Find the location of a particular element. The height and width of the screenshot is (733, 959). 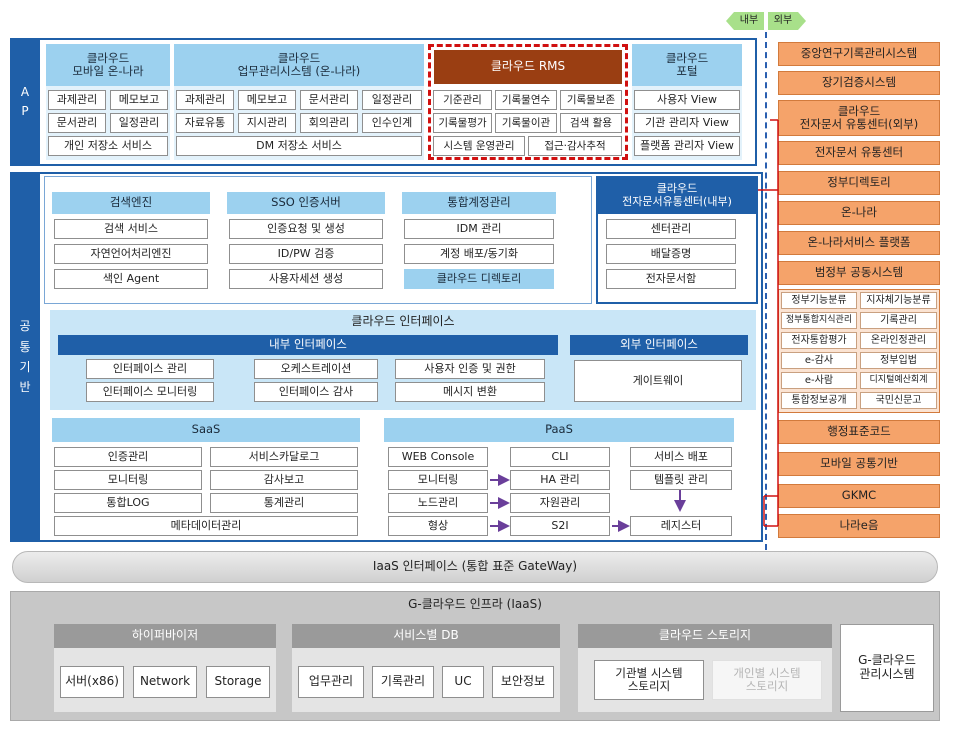

saas-item: 통계관리 is located at coordinates (284, 503).